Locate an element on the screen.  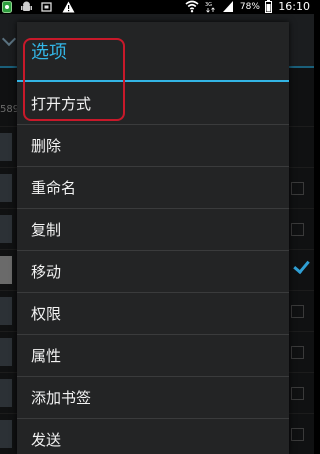
dialog-title: 选项 is located at coordinates (49, 52).